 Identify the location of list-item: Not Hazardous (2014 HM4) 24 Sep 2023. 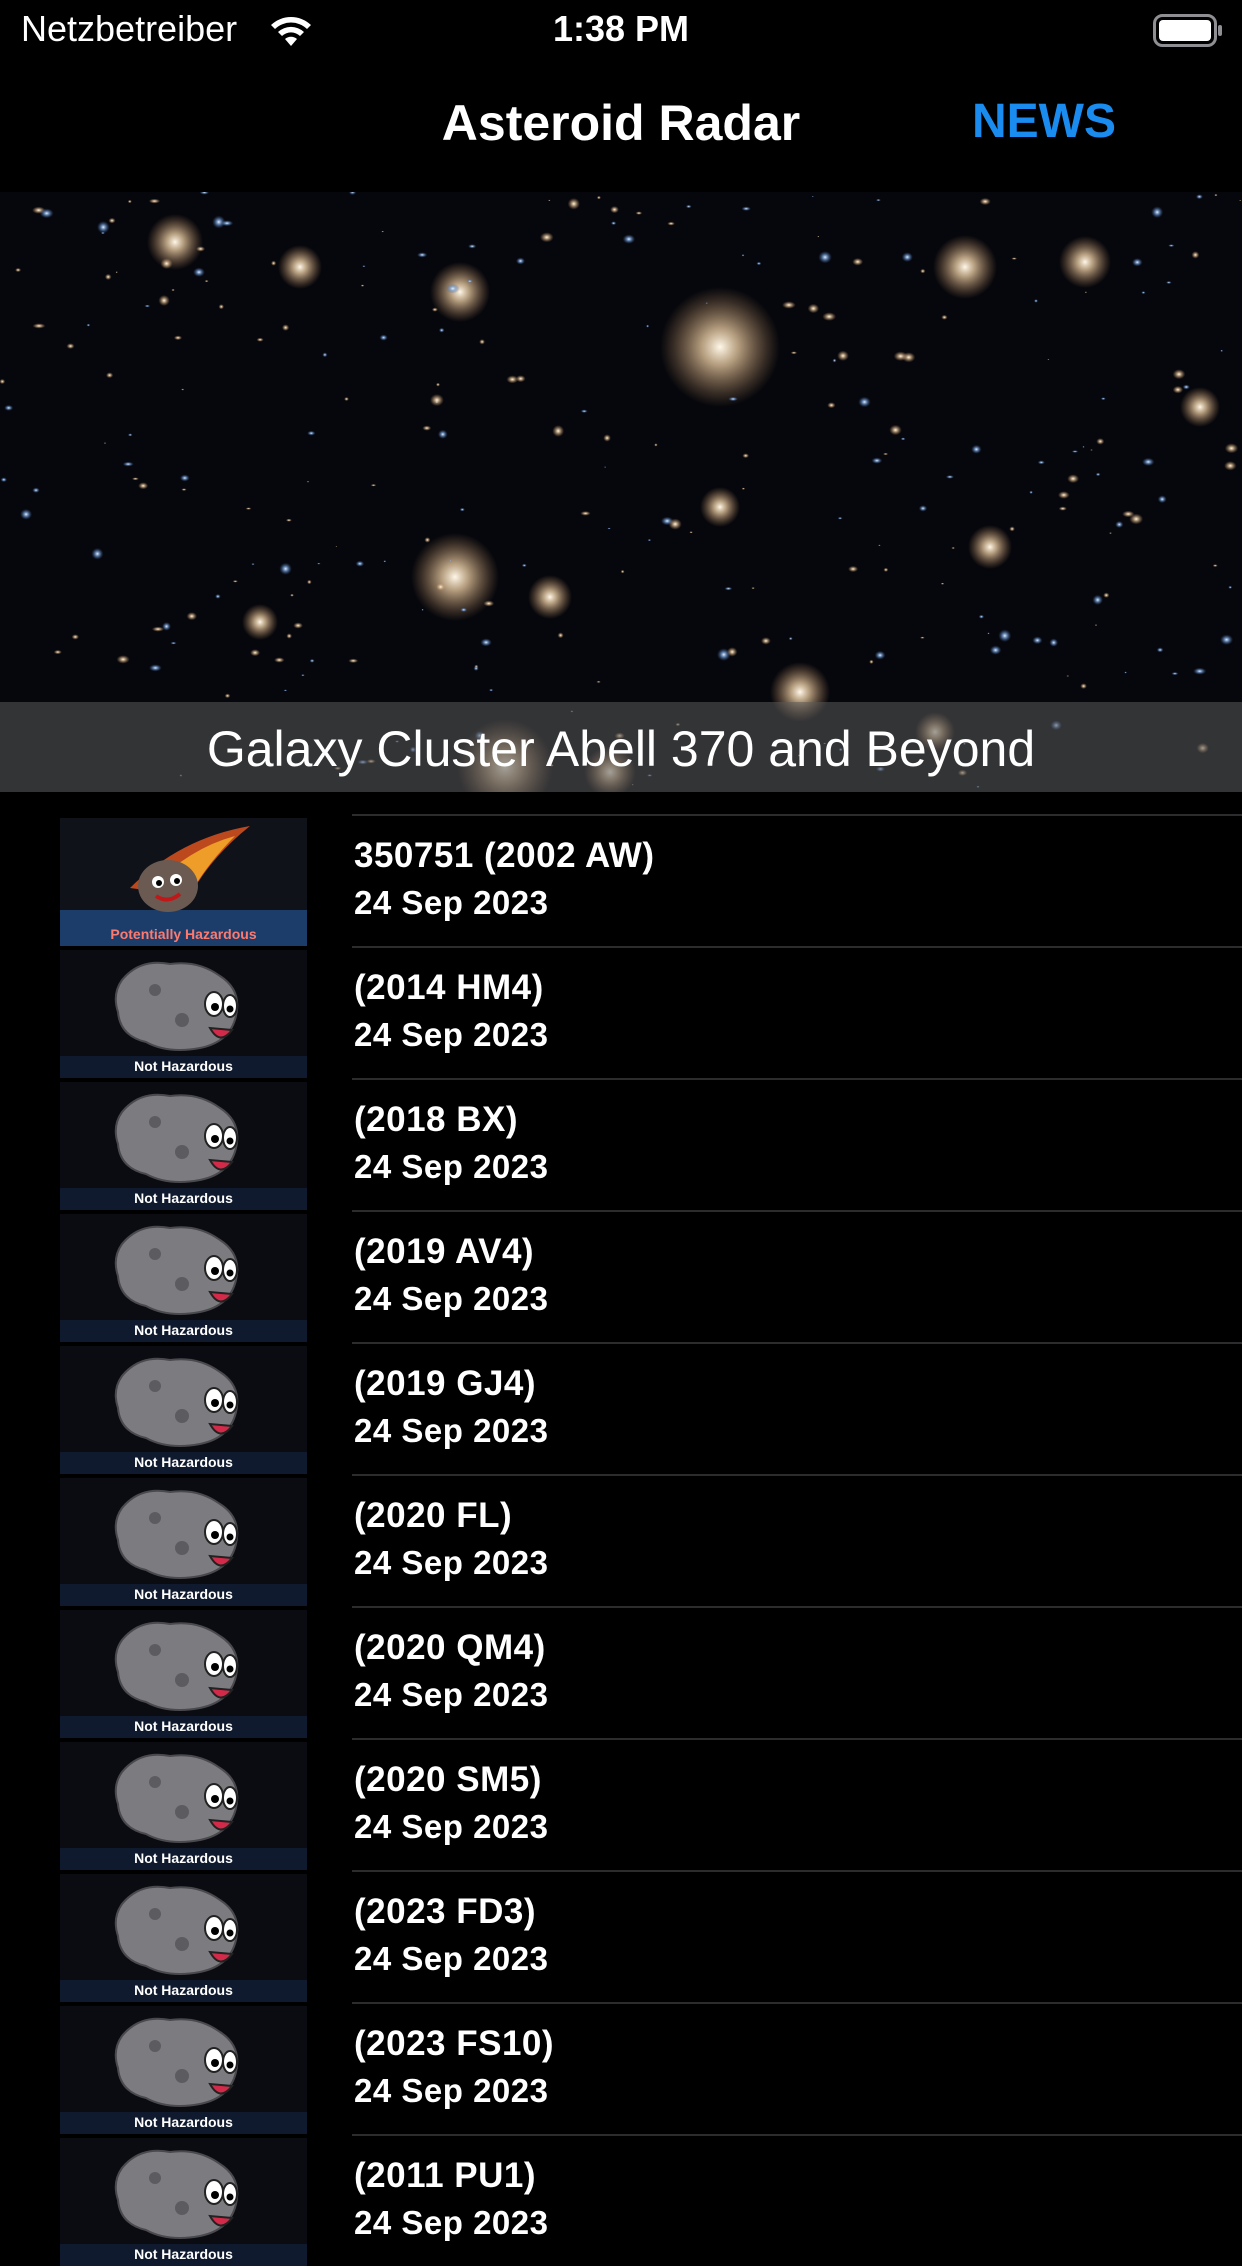
(621, 1012).